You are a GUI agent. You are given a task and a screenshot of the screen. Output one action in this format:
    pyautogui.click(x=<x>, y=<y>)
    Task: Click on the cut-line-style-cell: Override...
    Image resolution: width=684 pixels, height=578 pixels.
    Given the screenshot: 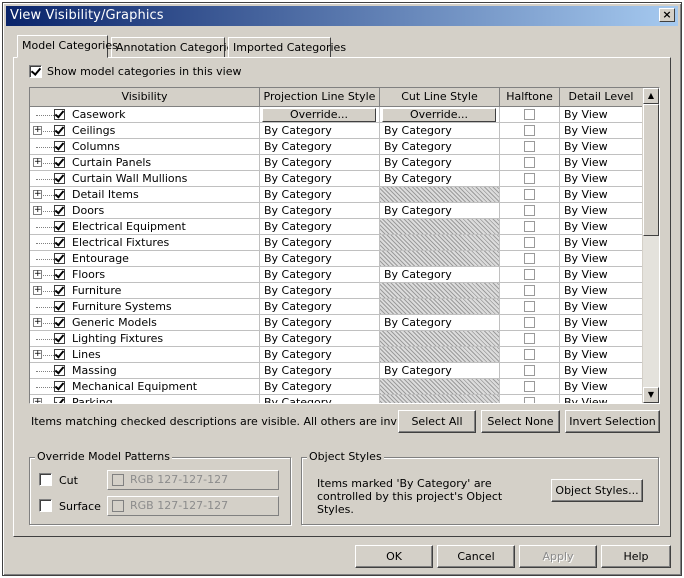 What is the action you would take?
    pyautogui.click(x=440, y=115)
    